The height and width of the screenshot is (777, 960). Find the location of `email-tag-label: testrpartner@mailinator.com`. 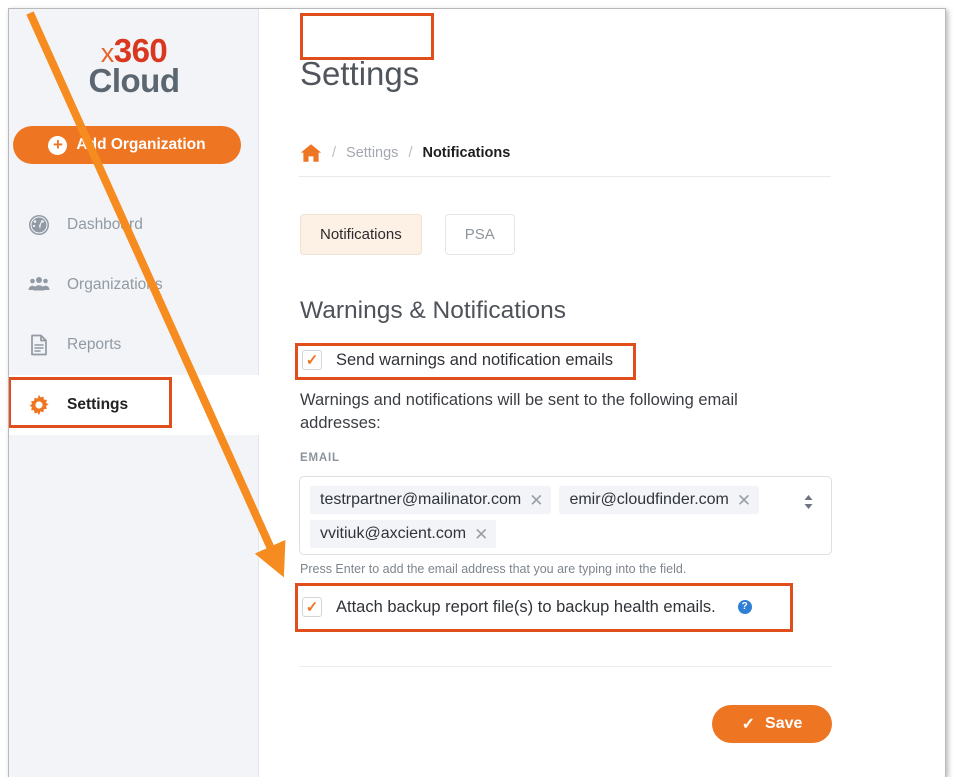

email-tag-label: testrpartner@mailinator.com is located at coordinates (421, 499).